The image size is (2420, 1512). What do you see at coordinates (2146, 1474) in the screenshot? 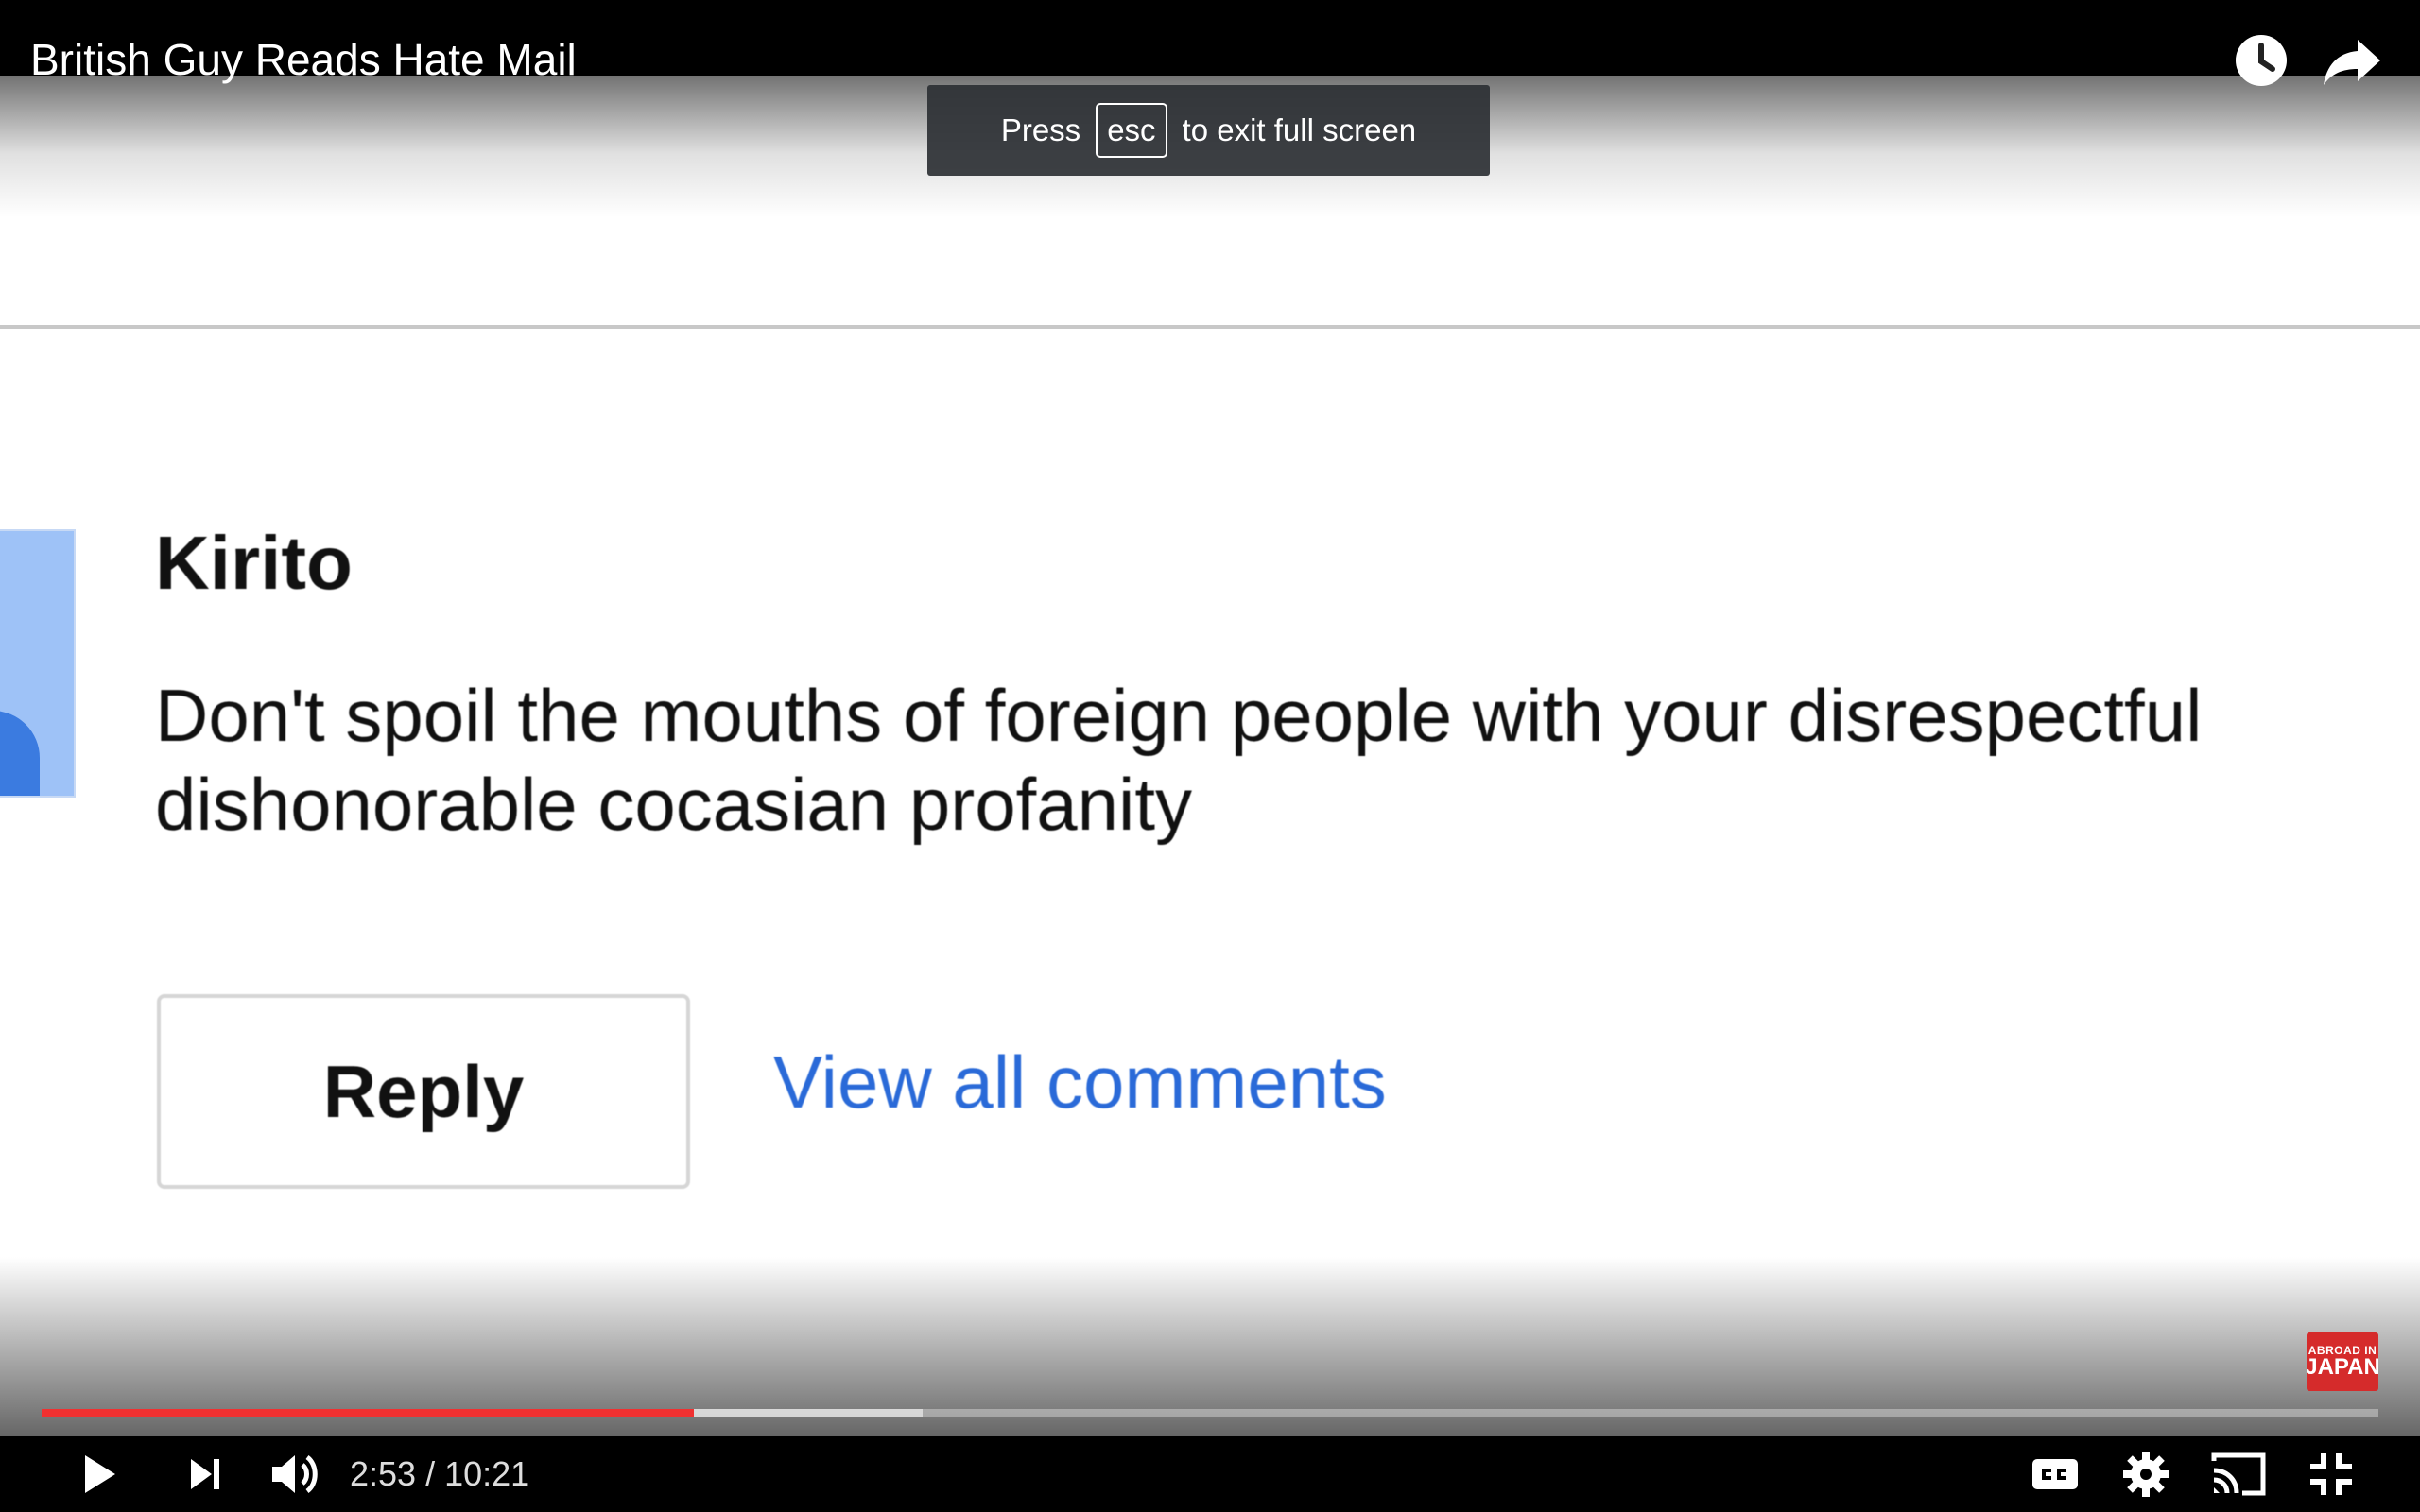
I see `gear-icon` at bounding box center [2146, 1474].